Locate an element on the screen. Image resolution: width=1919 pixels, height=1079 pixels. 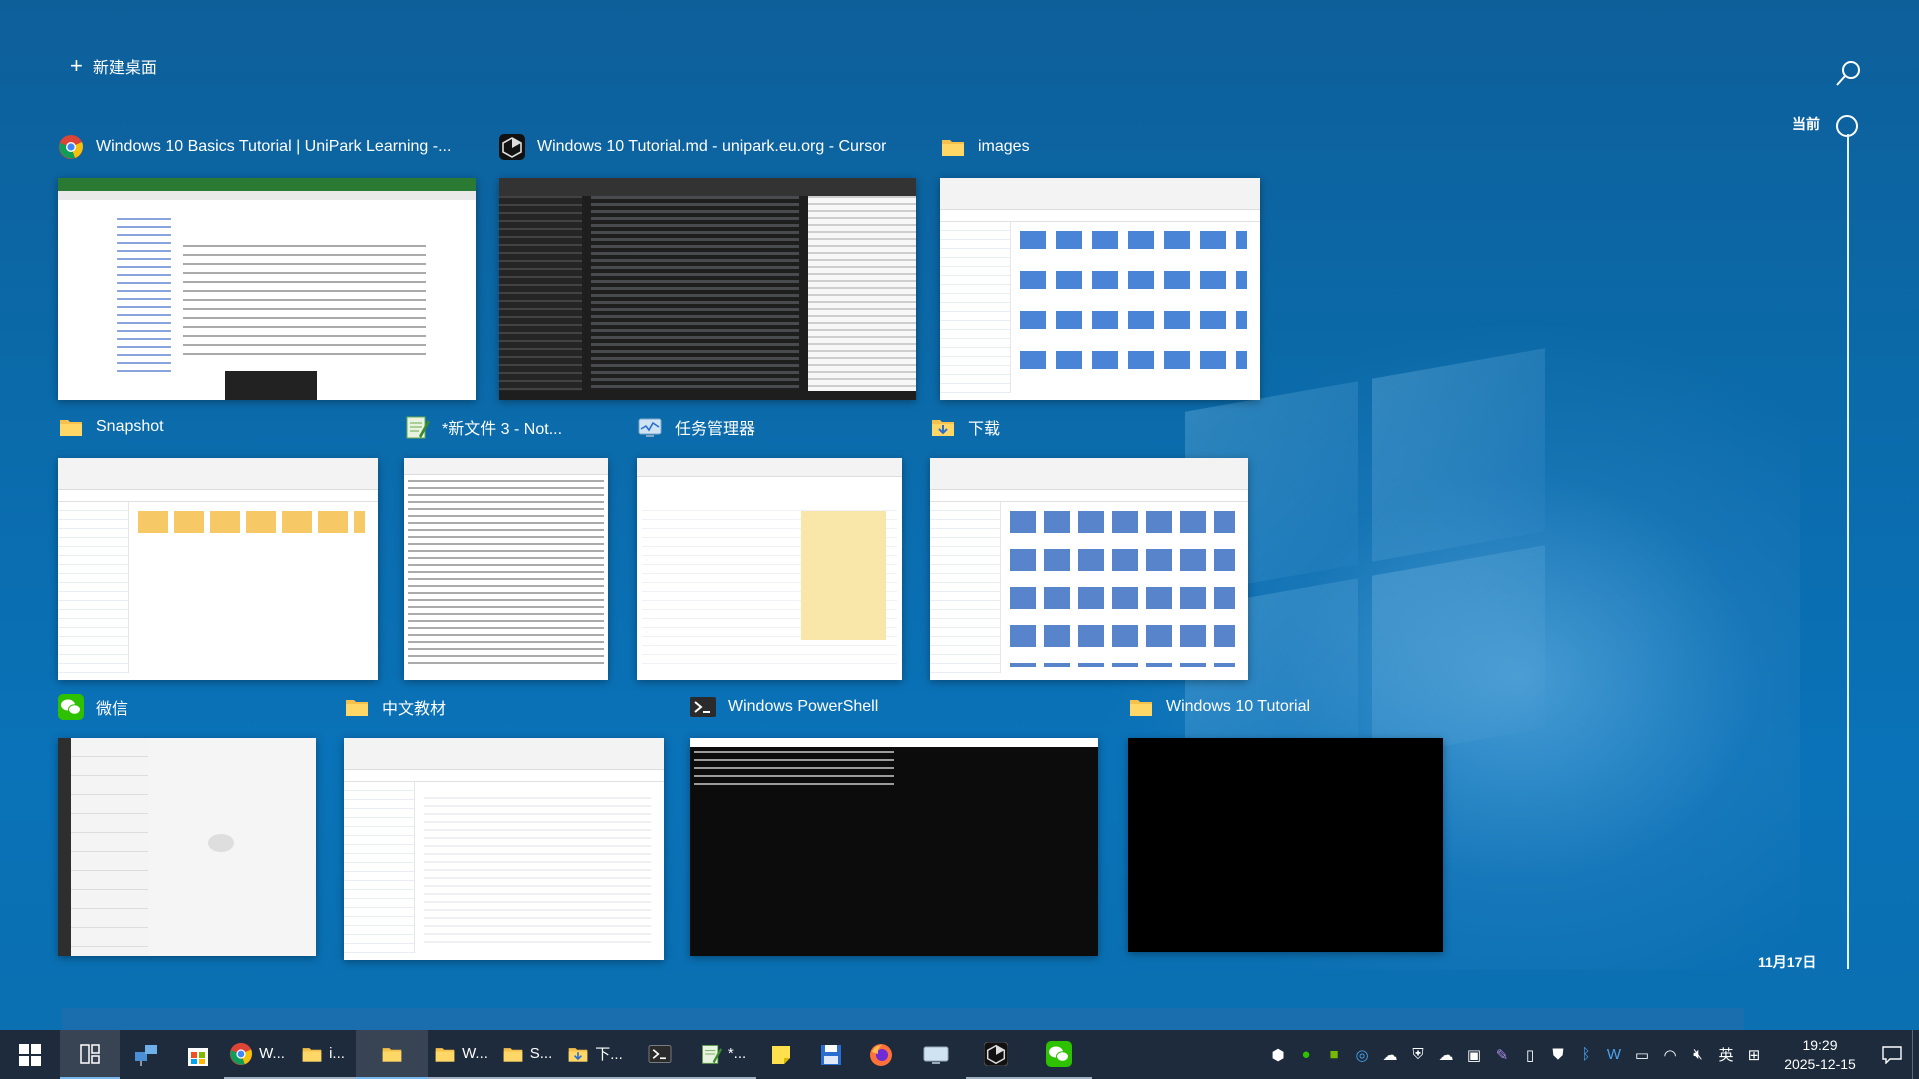
window-card-images-folder: images is located at coordinates (1100, 265).